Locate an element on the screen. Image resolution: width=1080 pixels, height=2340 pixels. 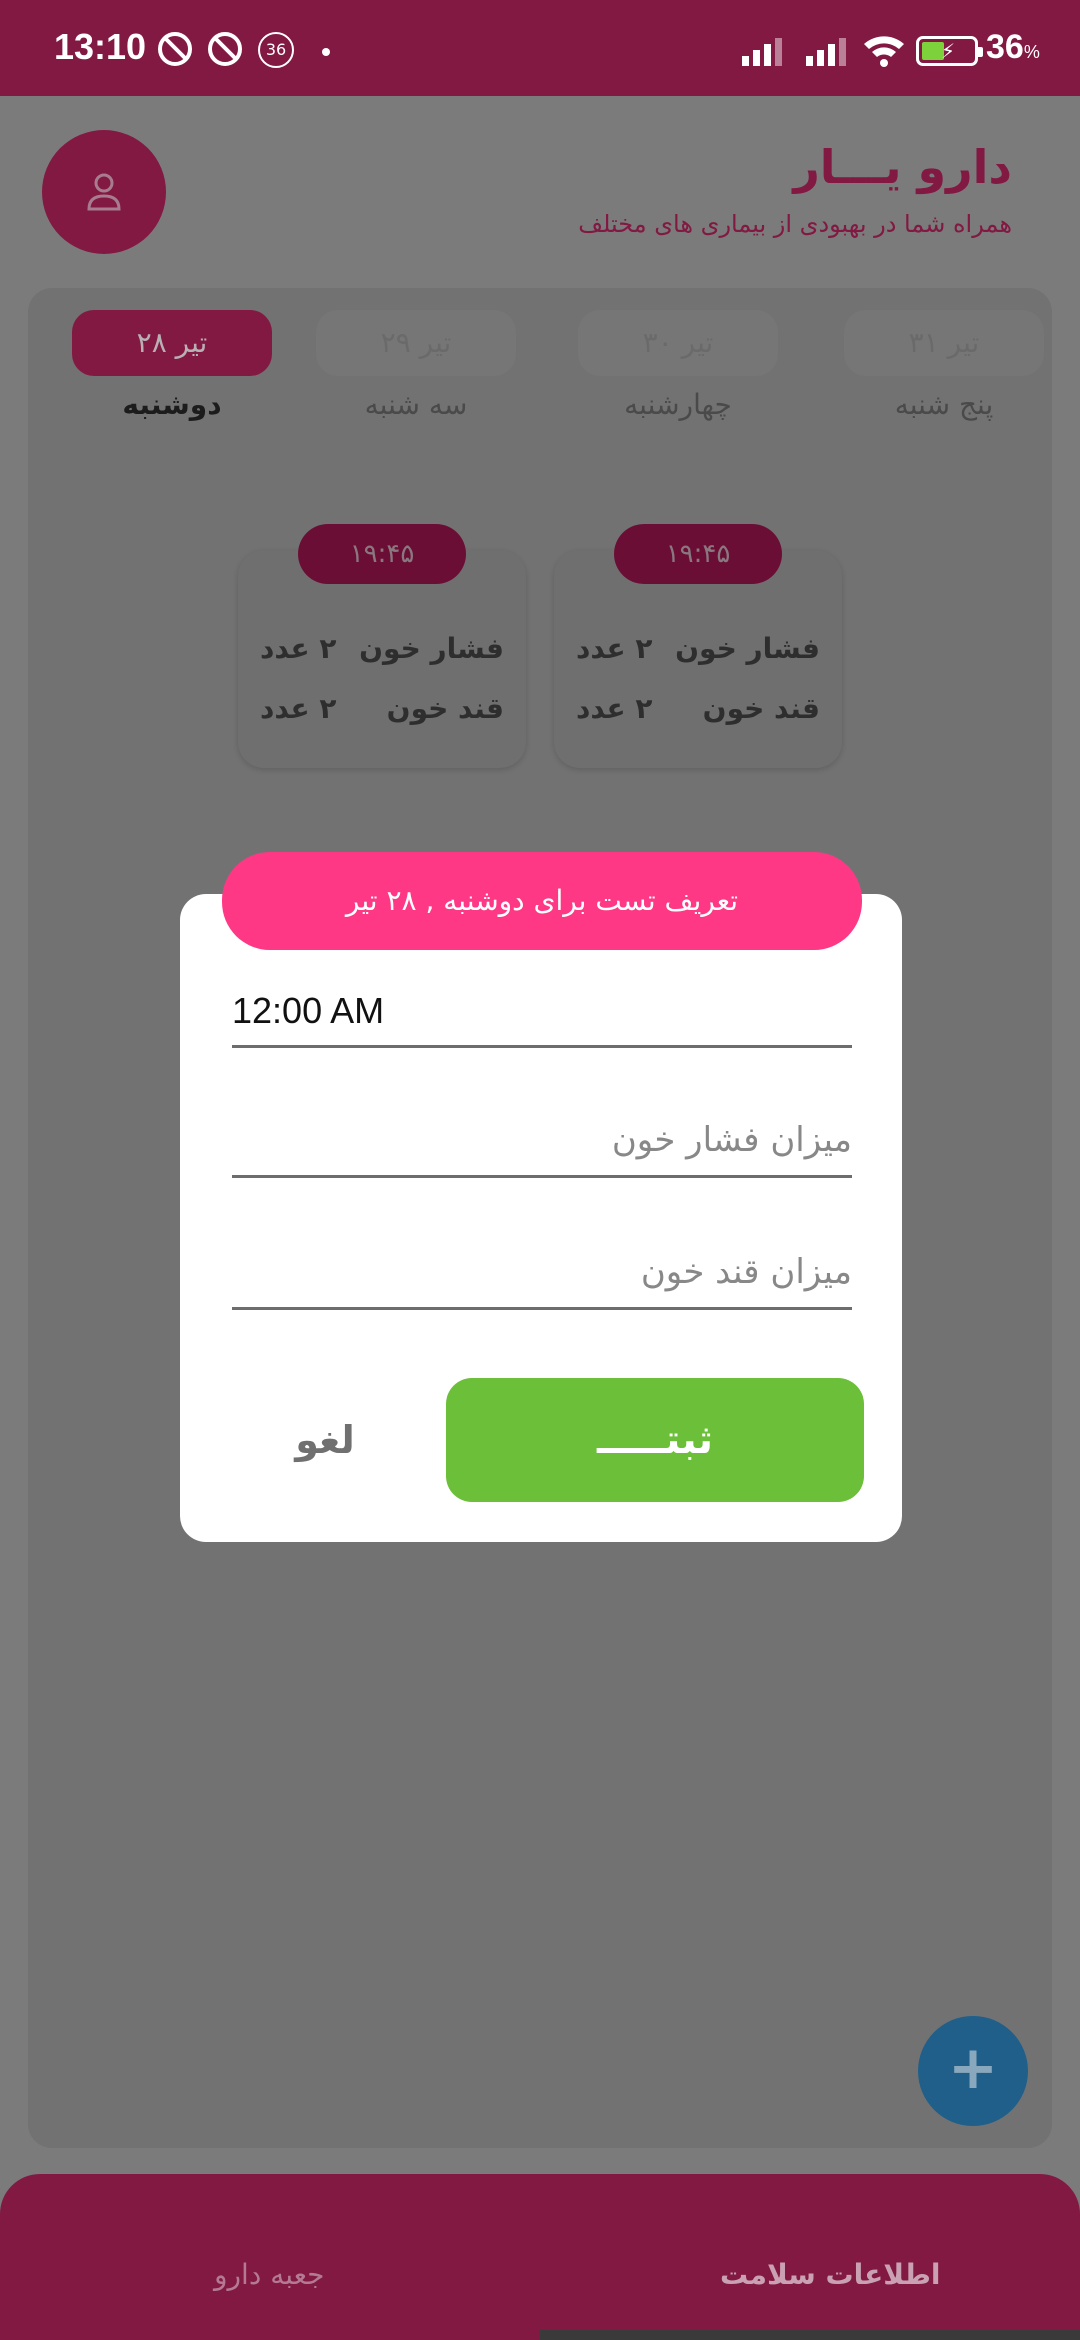
user-icon is located at coordinates (104, 192).